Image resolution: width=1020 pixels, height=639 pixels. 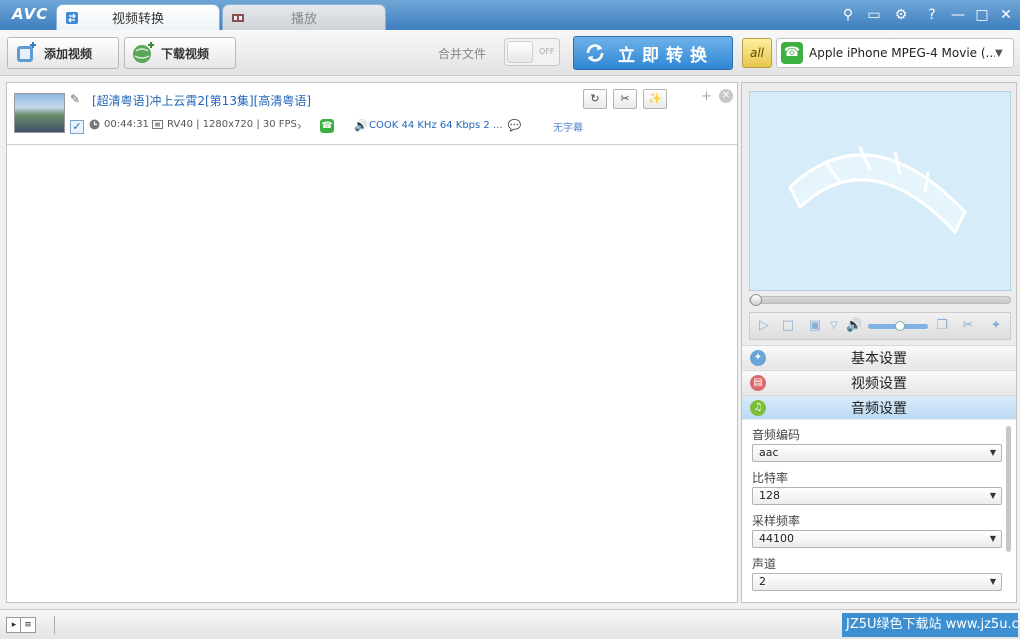 What do you see at coordinates (94, 124) in the screenshot?
I see `clock-icon` at bounding box center [94, 124].